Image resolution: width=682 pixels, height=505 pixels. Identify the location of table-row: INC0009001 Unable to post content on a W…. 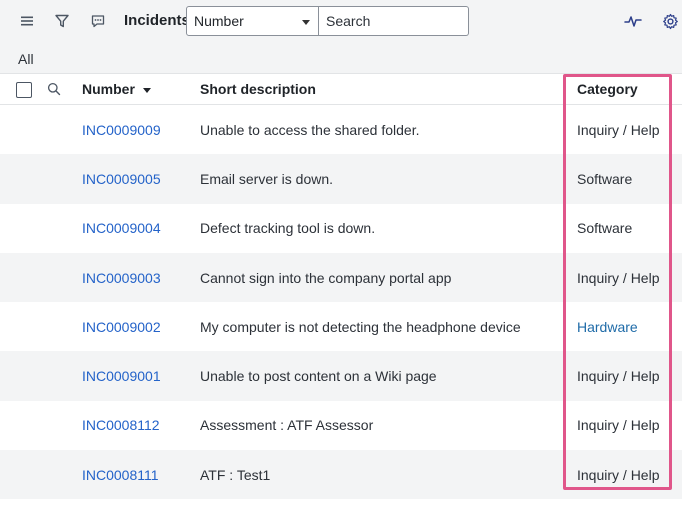
(341, 376).